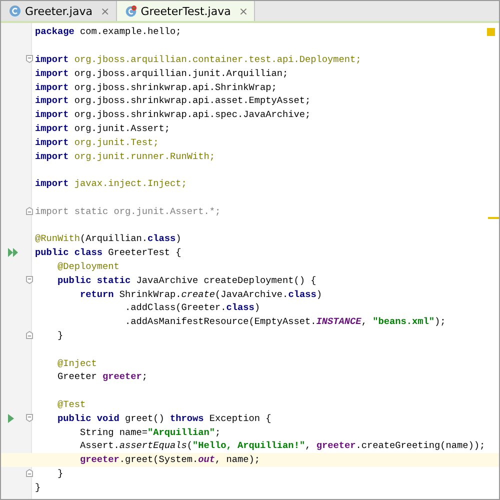  I want to click on code-line: @Deployment, so click(88, 266).